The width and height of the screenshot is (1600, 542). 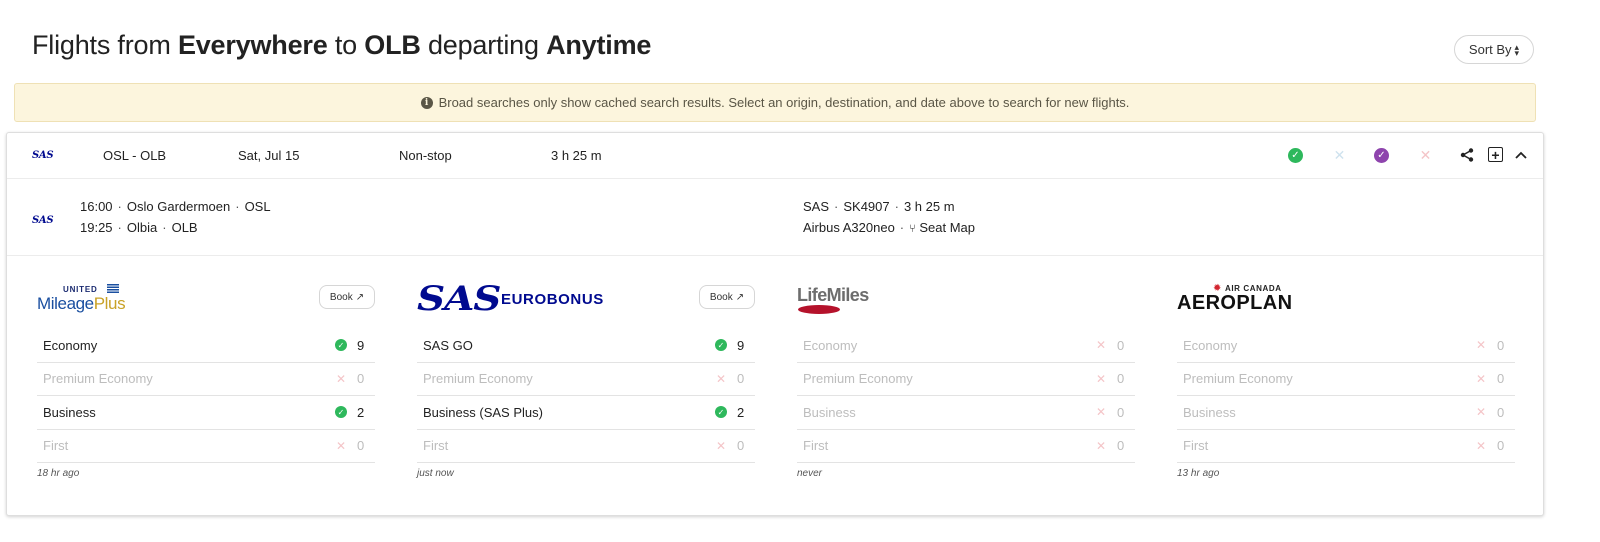 What do you see at coordinates (1495, 154) in the screenshot?
I see `expand-plus-icon: +` at bounding box center [1495, 154].